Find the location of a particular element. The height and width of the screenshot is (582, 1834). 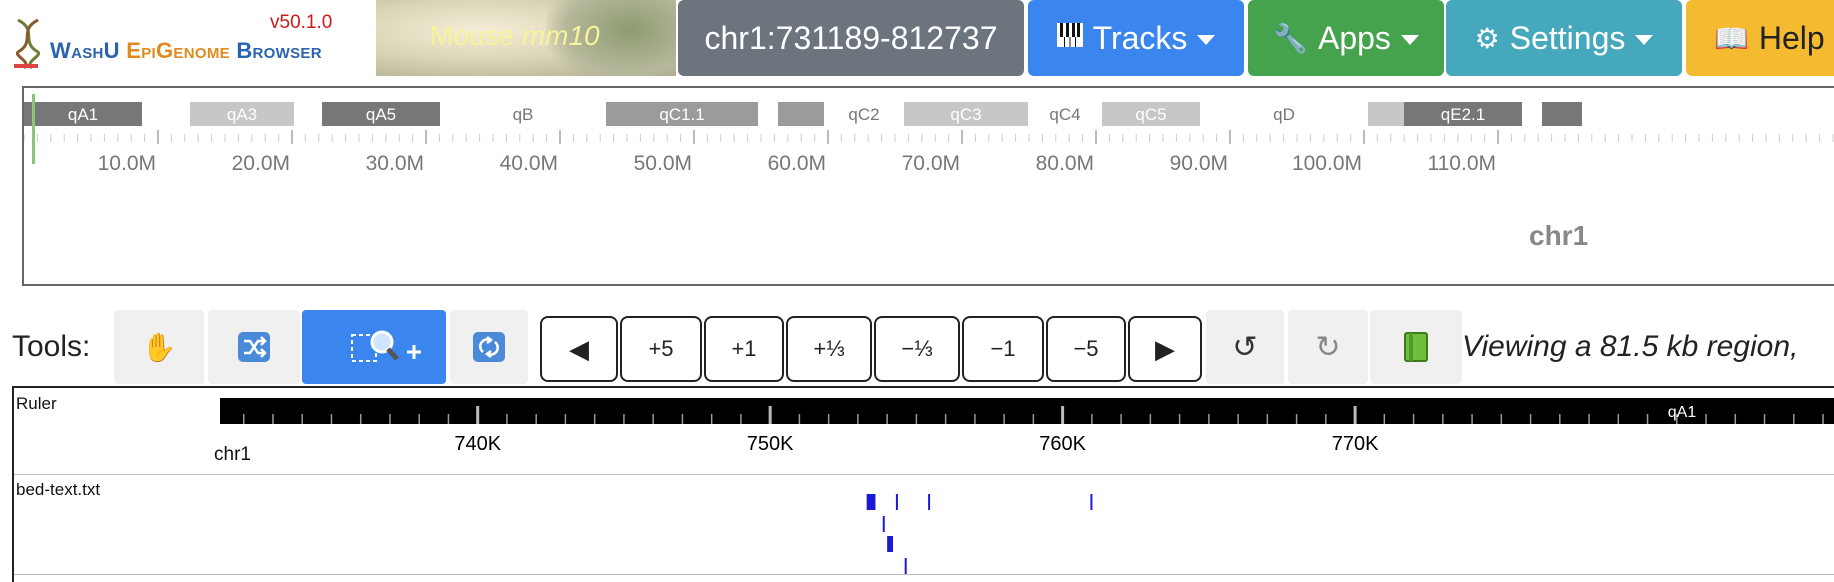

ideogram-band-label: qC3 is located at coordinates (965, 114).